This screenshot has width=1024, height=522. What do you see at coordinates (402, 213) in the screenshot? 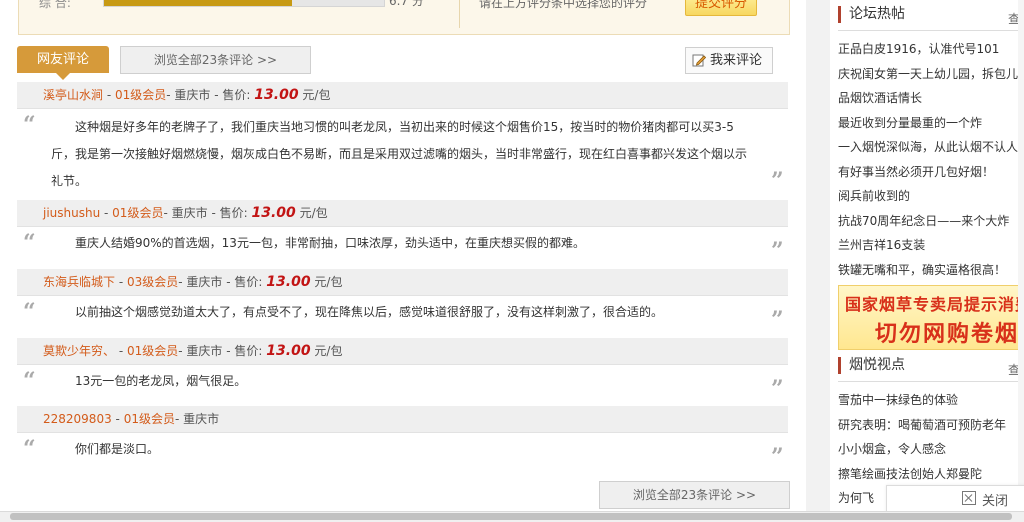
I see `comment-header: jiushushu - 01级会员- 重庆市 - 售价: 13.00 元/包` at bounding box center [402, 213].